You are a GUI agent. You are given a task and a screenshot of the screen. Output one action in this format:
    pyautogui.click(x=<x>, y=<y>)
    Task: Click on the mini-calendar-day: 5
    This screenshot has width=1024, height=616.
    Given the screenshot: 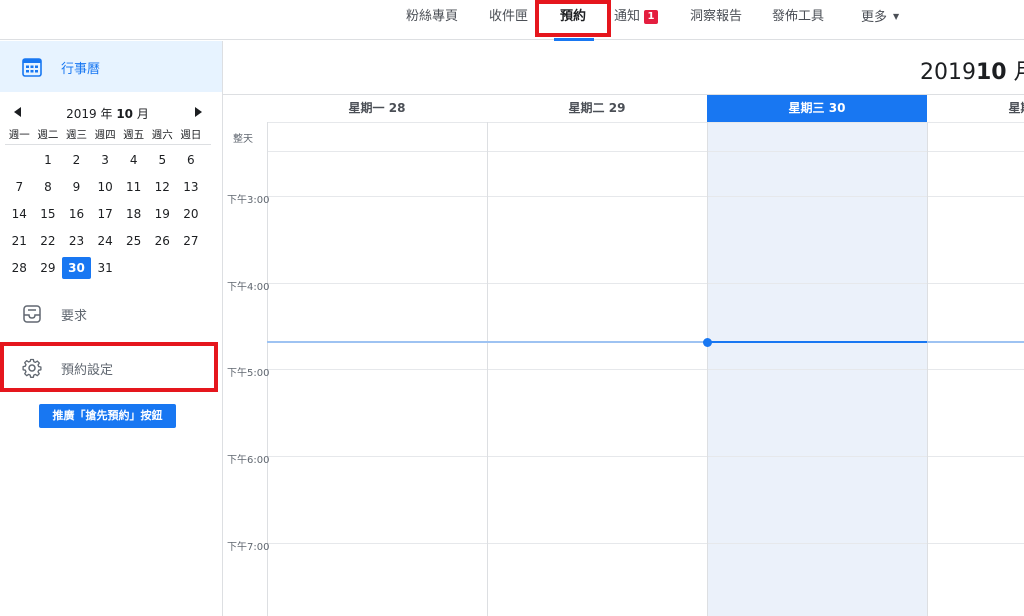 What is the action you would take?
    pyautogui.click(x=162, y=160)
    